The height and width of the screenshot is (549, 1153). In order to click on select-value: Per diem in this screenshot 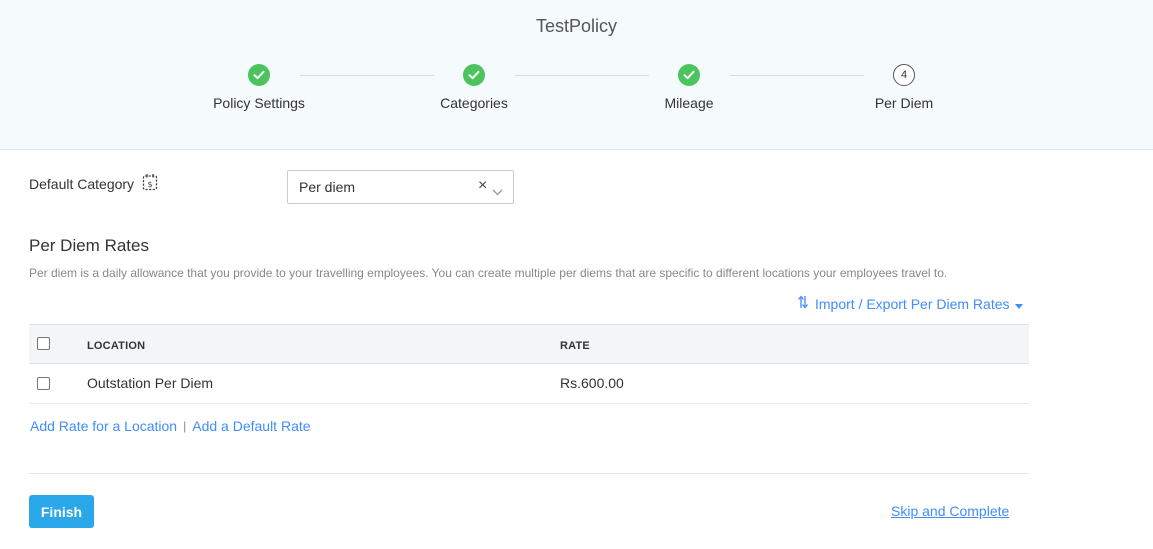, I will do `click(327, 187)`.